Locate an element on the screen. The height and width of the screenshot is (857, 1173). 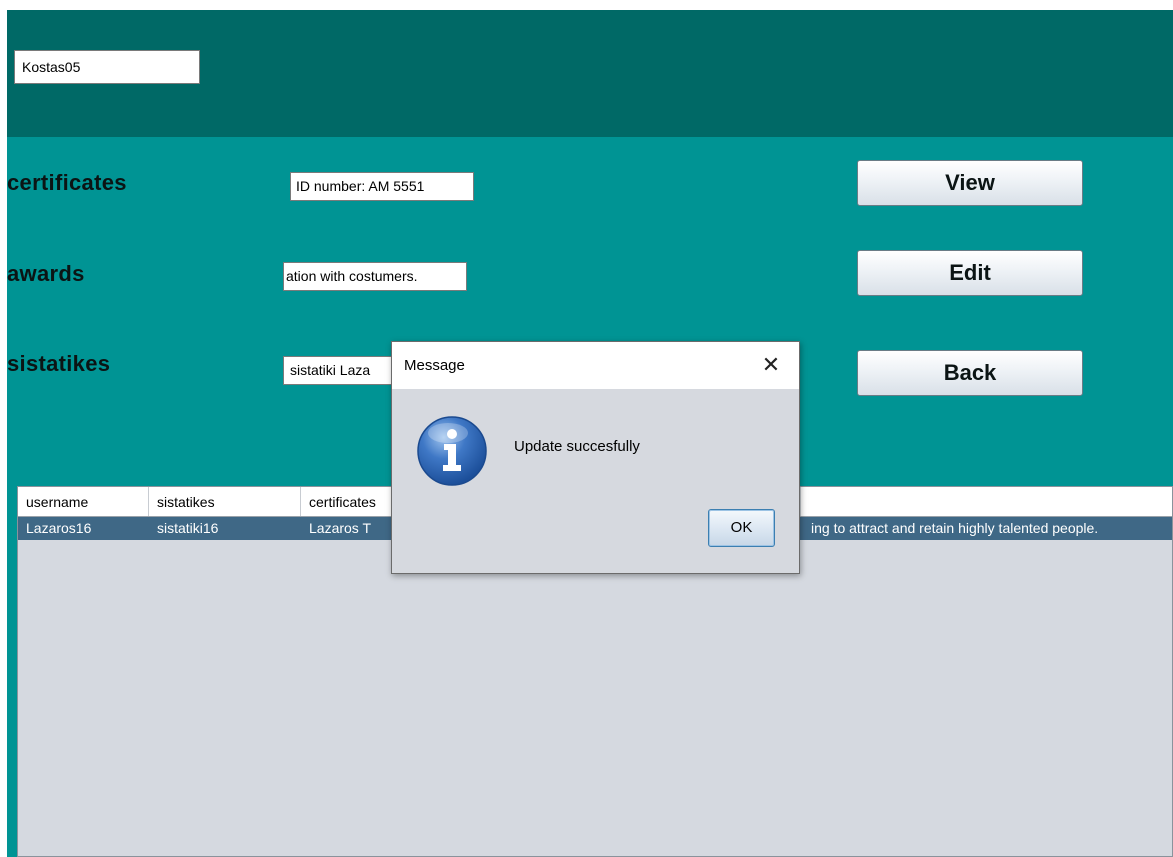
cell-sistatikes: sistatiki16 is located at coordinates (188, 528).